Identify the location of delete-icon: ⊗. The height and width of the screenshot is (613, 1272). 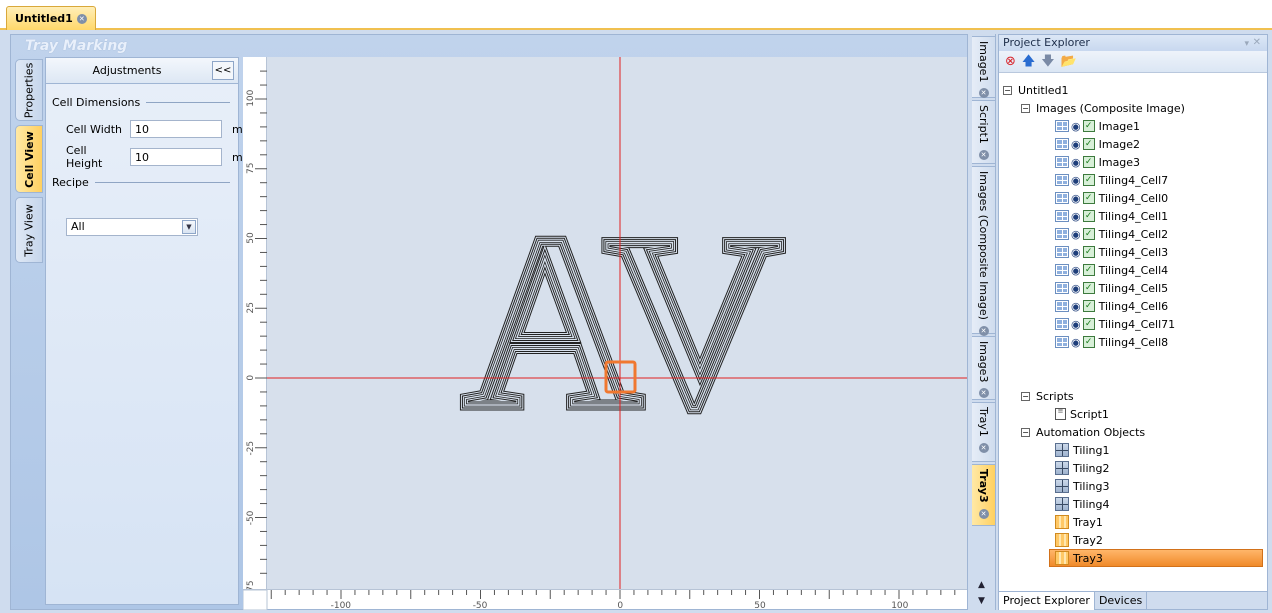
(1010, 61).